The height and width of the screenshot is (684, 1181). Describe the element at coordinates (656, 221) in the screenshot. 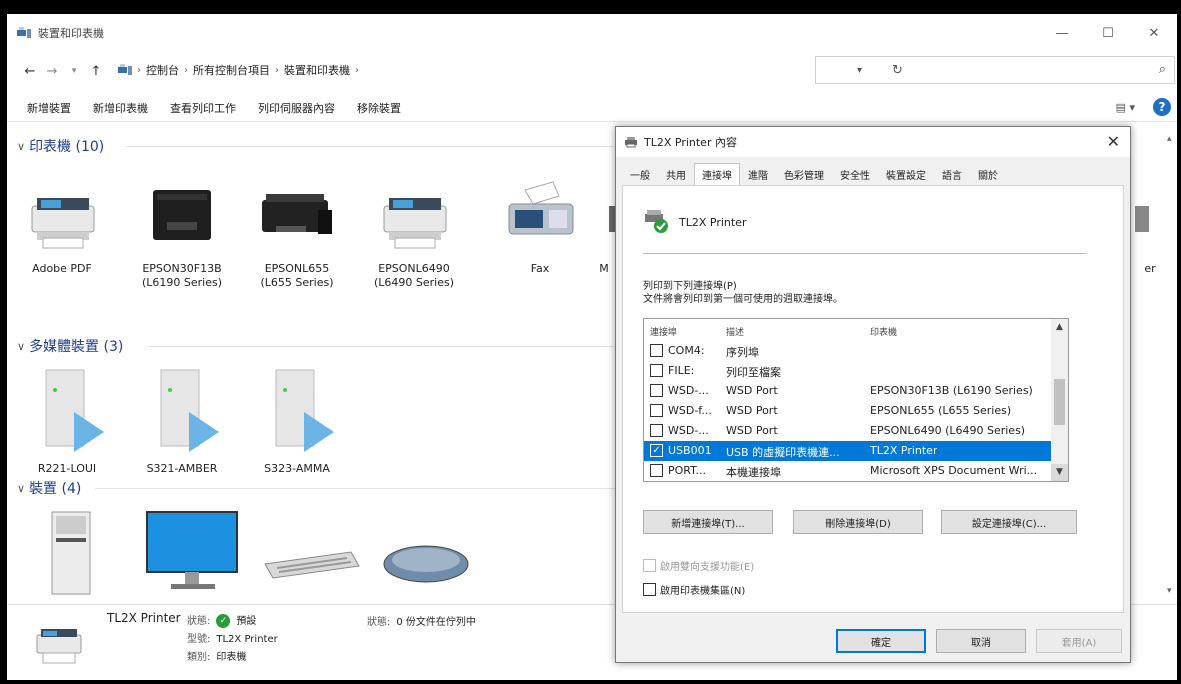

I see `default-printer-icon` at that location.